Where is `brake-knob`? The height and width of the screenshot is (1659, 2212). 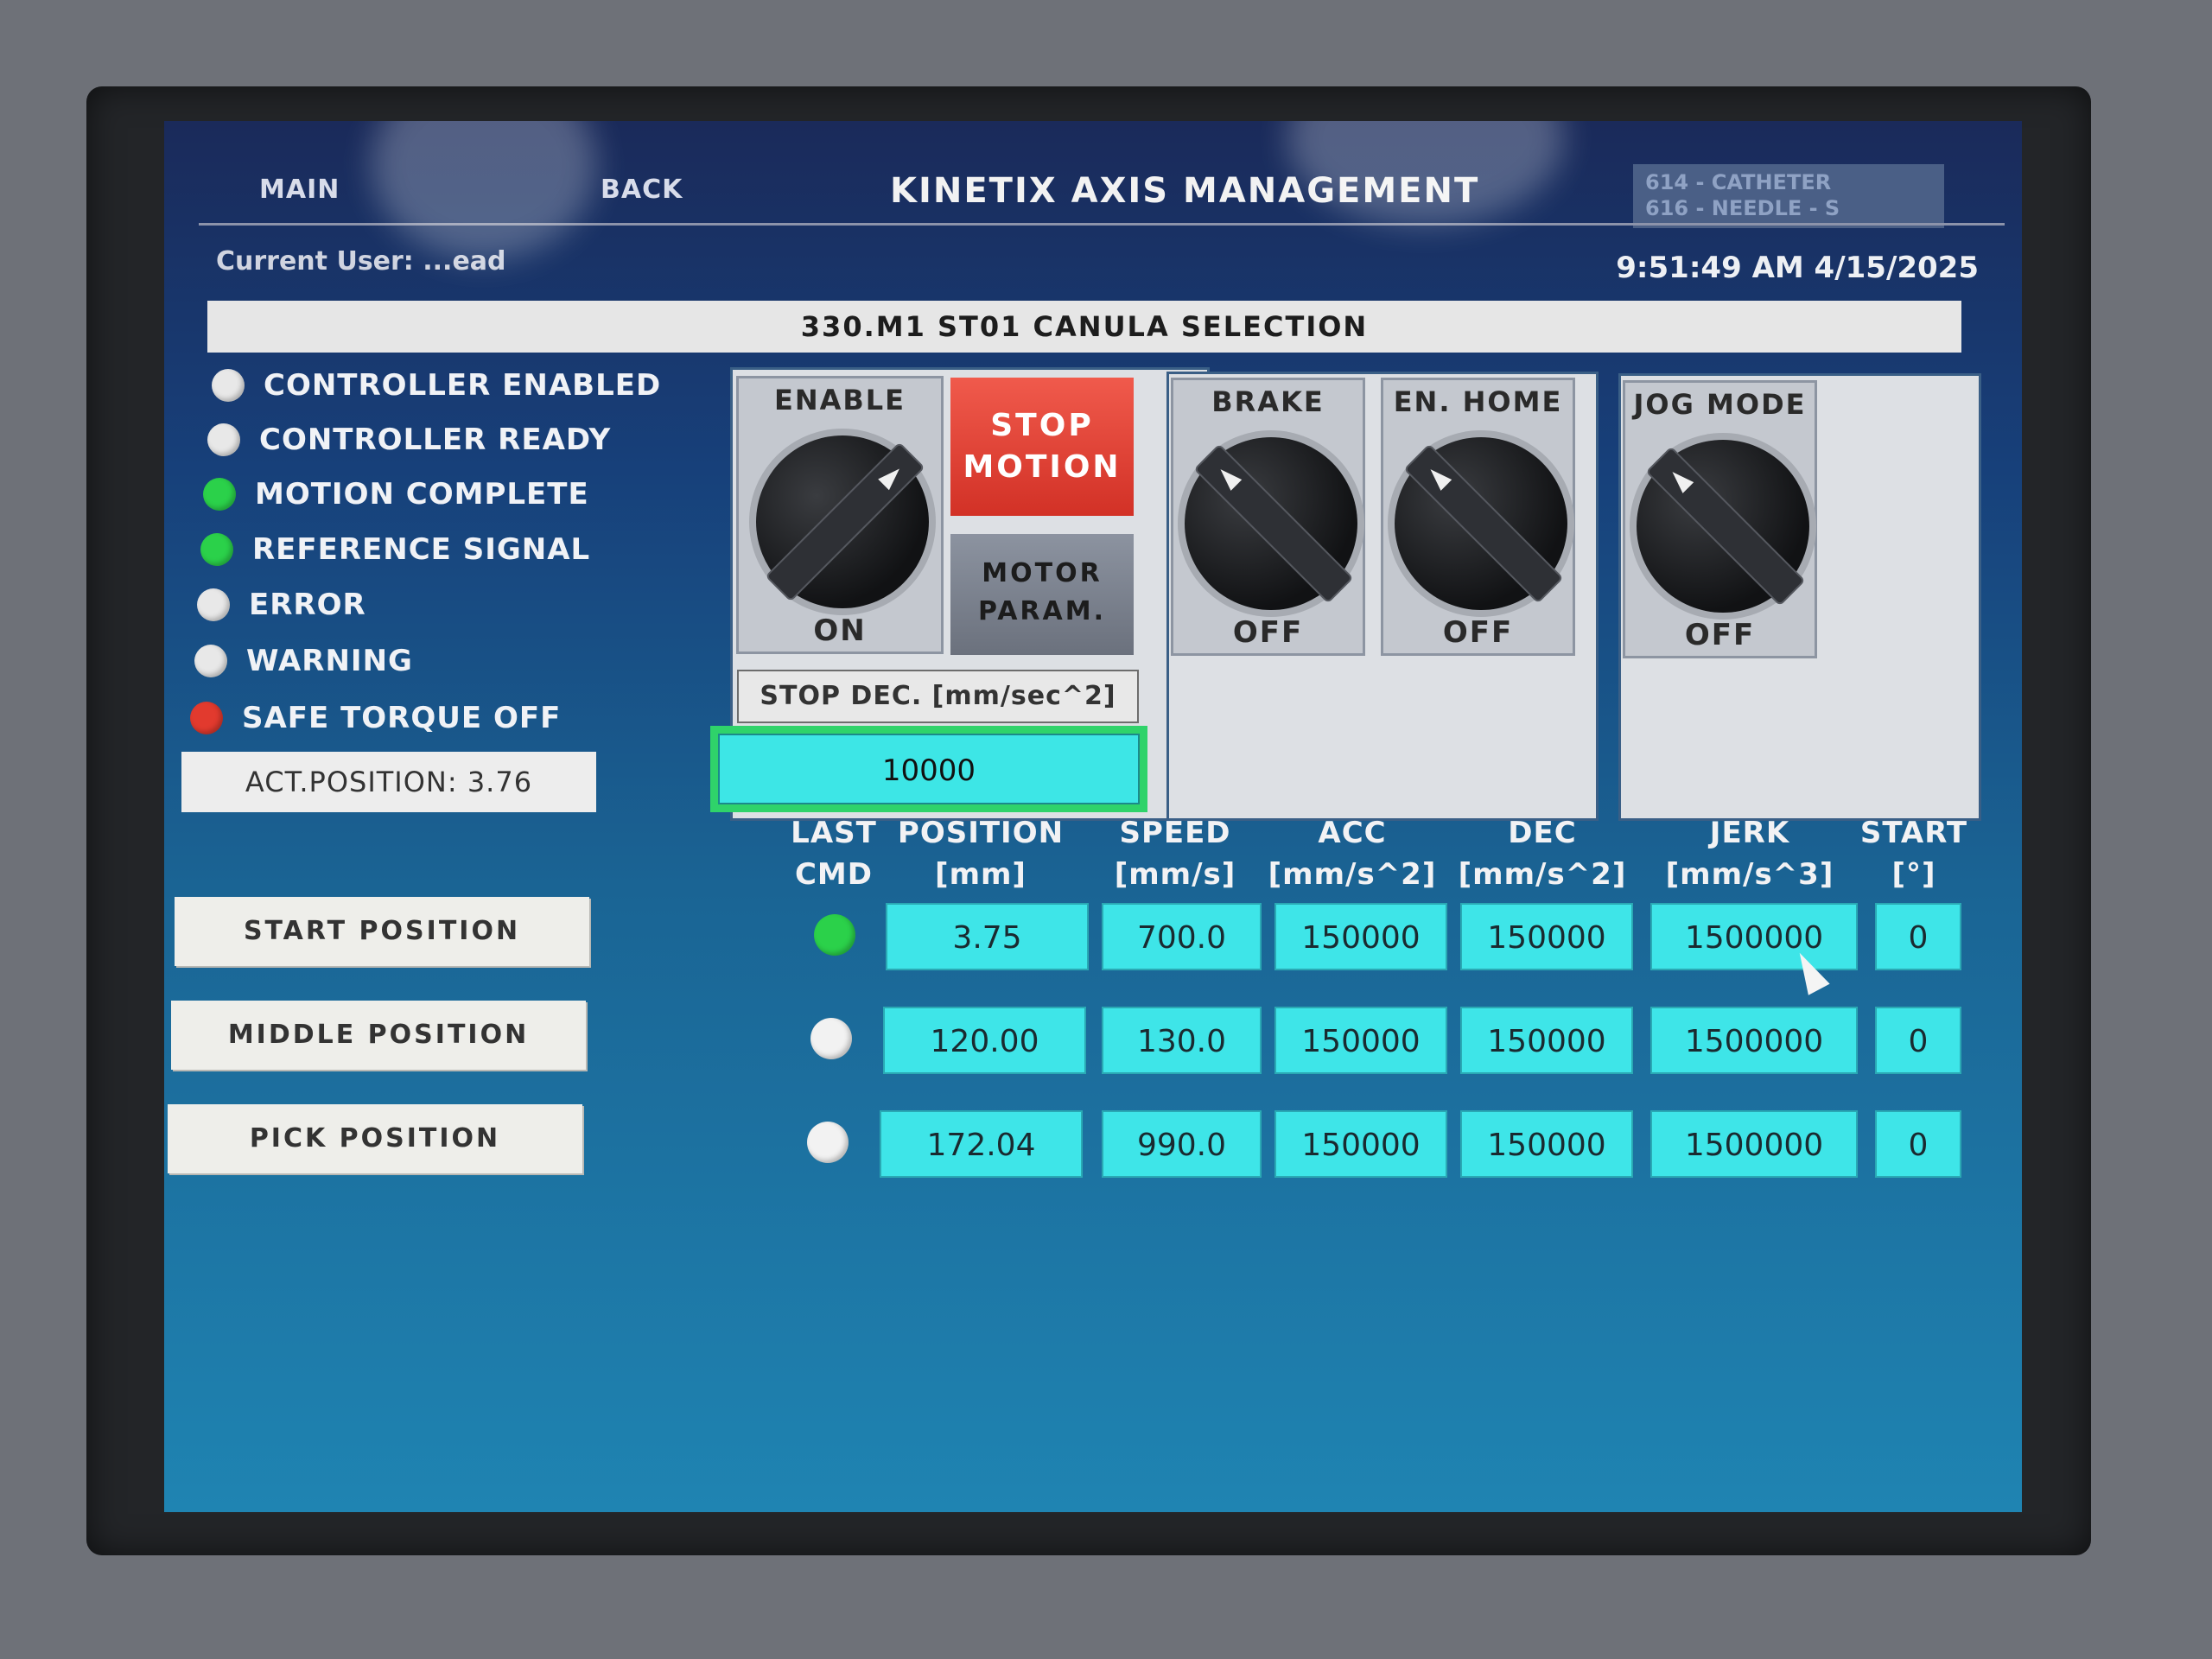
brake-knob is located at coordinates (1271, 523).